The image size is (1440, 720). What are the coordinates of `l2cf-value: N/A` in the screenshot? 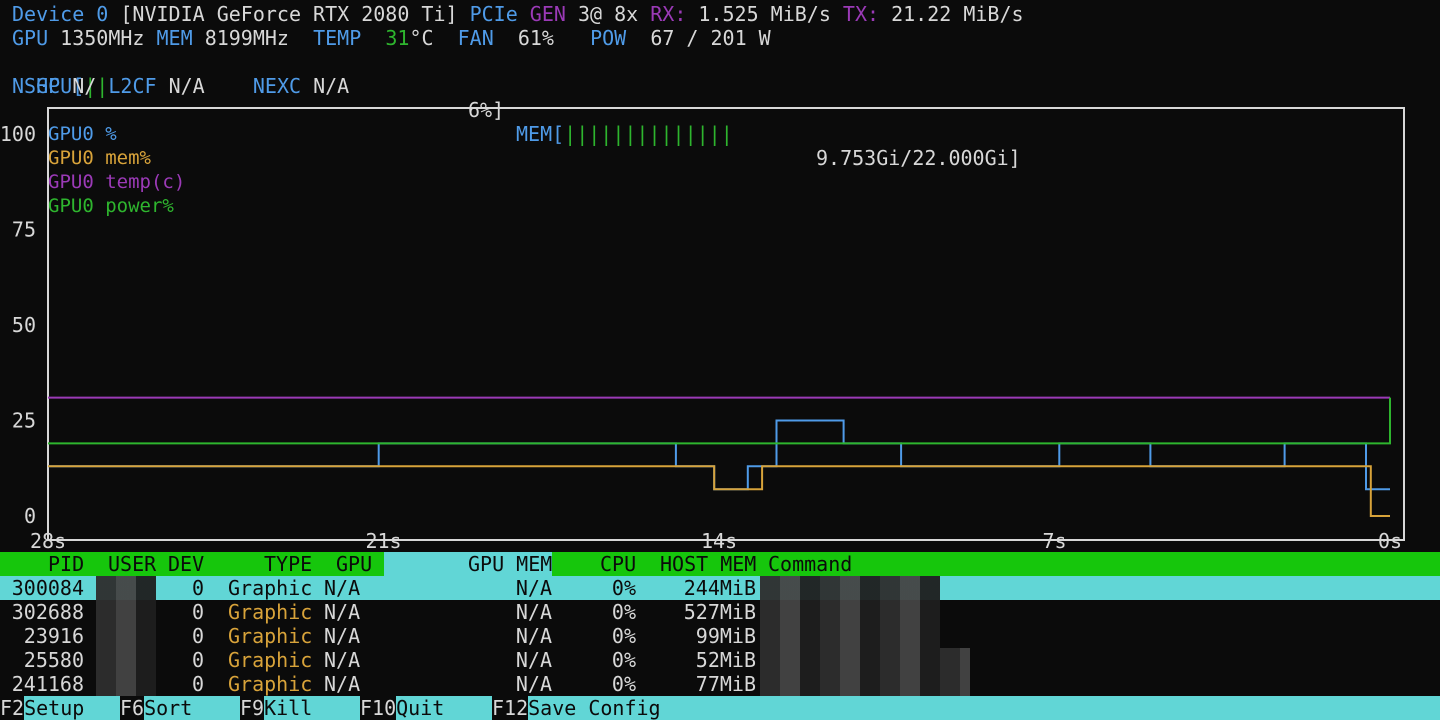 It's located at (186, 86).